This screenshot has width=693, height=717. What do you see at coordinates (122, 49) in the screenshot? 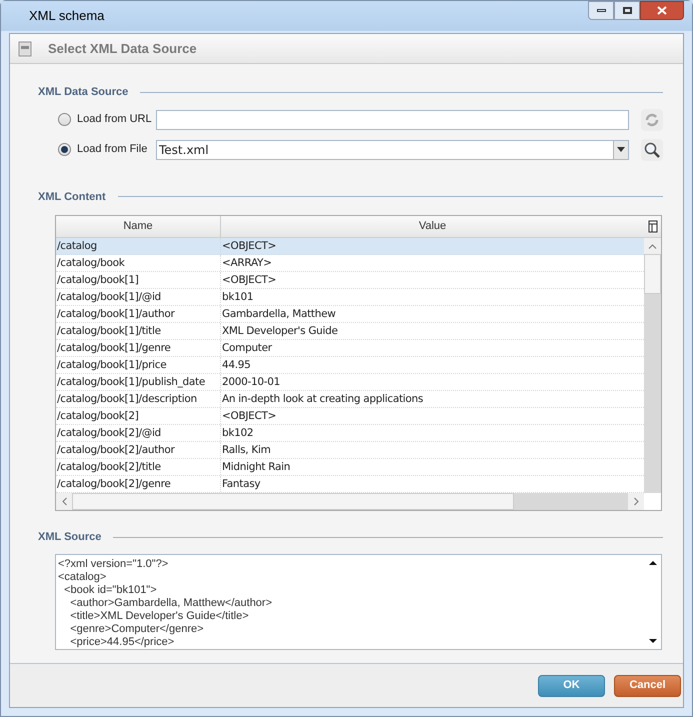
I see `header-title: Select XML Data Source` at bounding box center [122, 49].